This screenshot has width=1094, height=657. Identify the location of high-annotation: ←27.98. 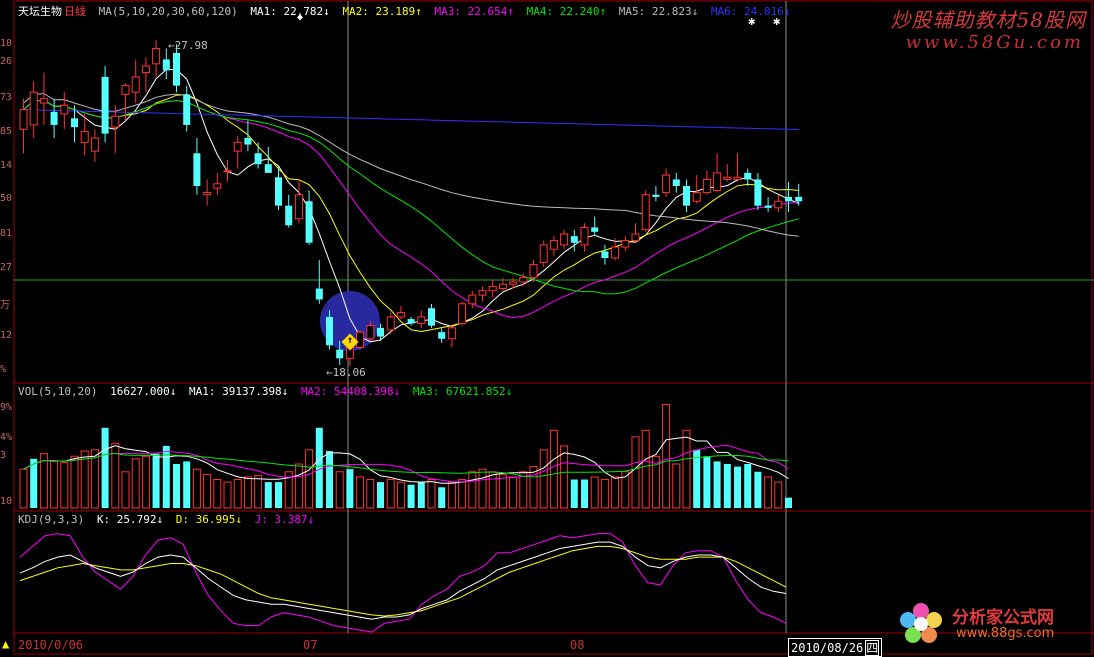
(188, 45).